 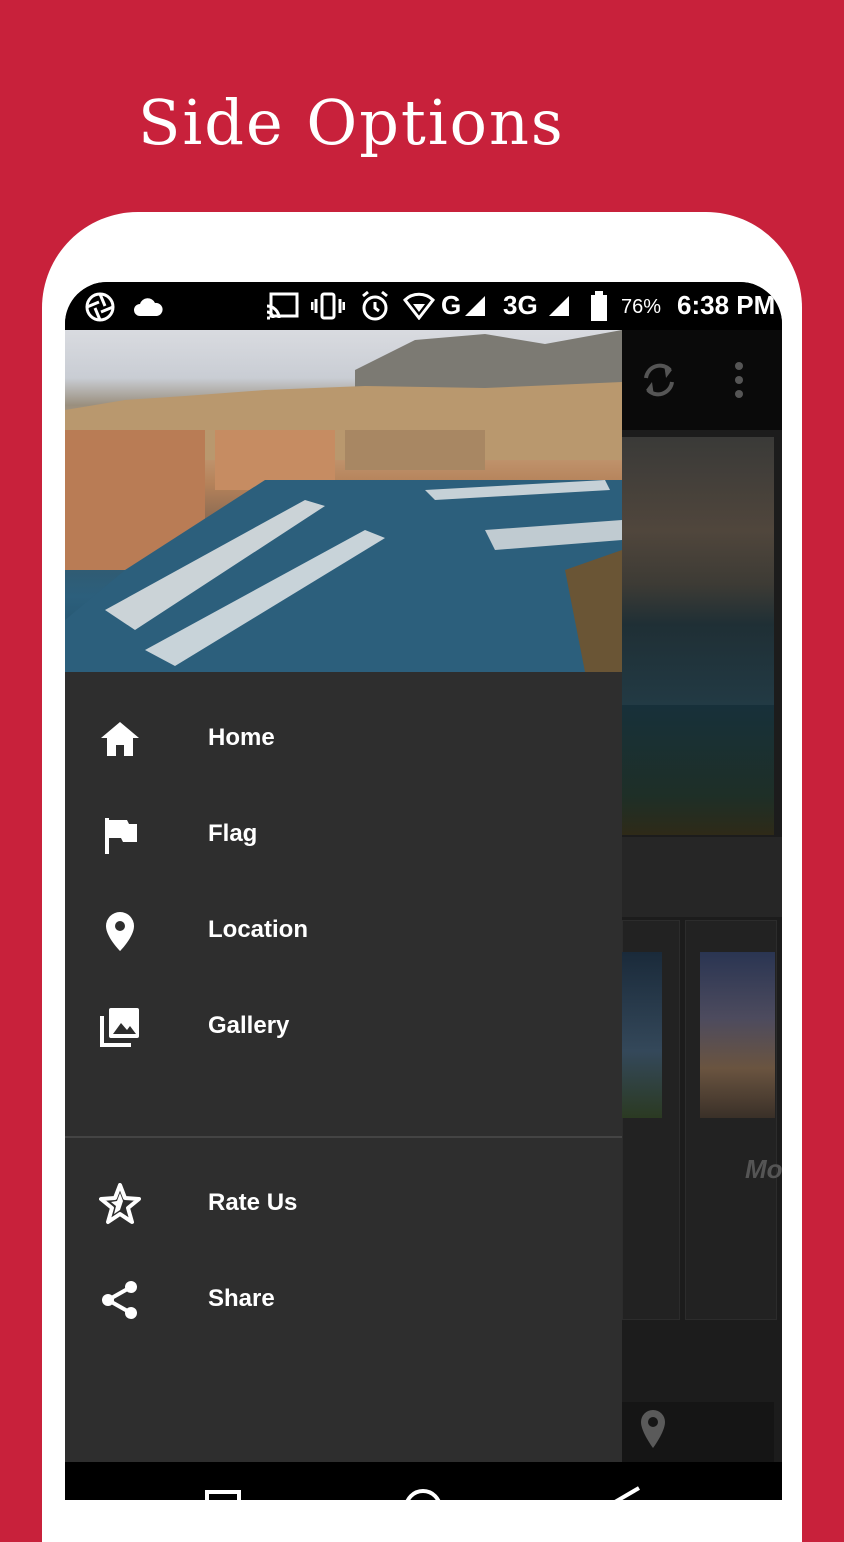 I want to click on battery-level: 76%, so click(x=641, y=307).